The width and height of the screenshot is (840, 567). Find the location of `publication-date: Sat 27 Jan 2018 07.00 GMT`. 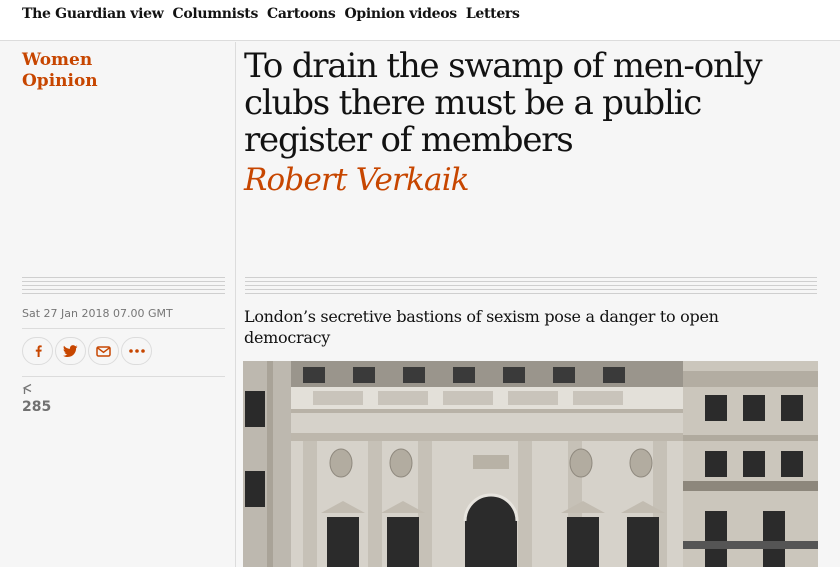

publication-date: Sat 27 Jan 2018 07.00 GMT is located at coordinates (97, 313).